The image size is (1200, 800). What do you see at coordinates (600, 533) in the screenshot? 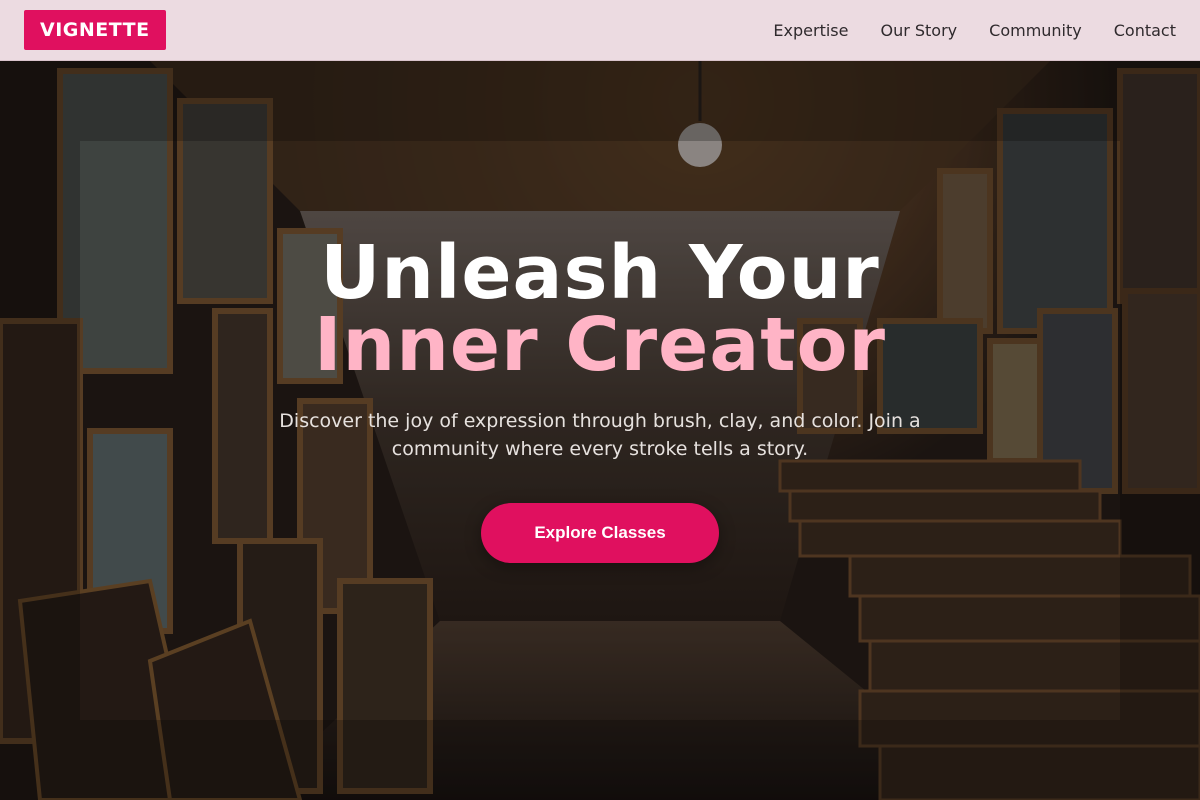
I see `explore-classes-button: Explore Classes` at bounding box center [600, 533].